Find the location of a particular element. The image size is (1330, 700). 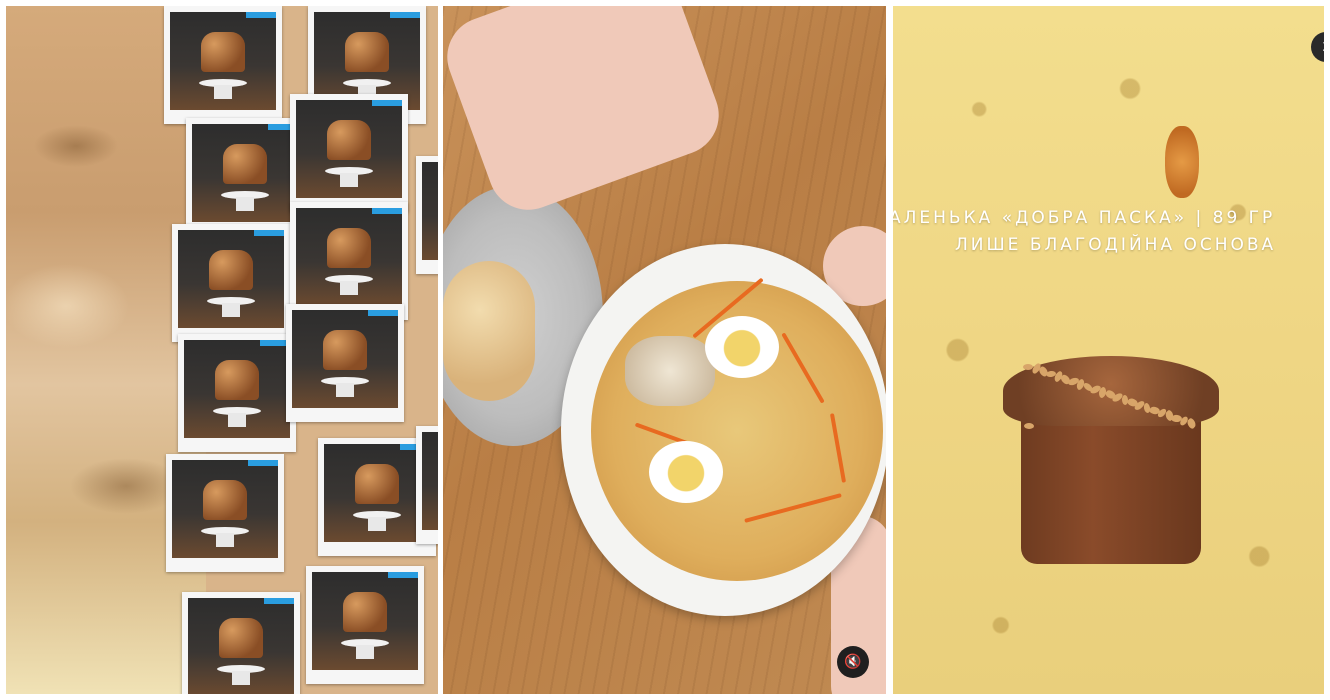

mute-icon: 🔇 is located at coordinates (853, 662).